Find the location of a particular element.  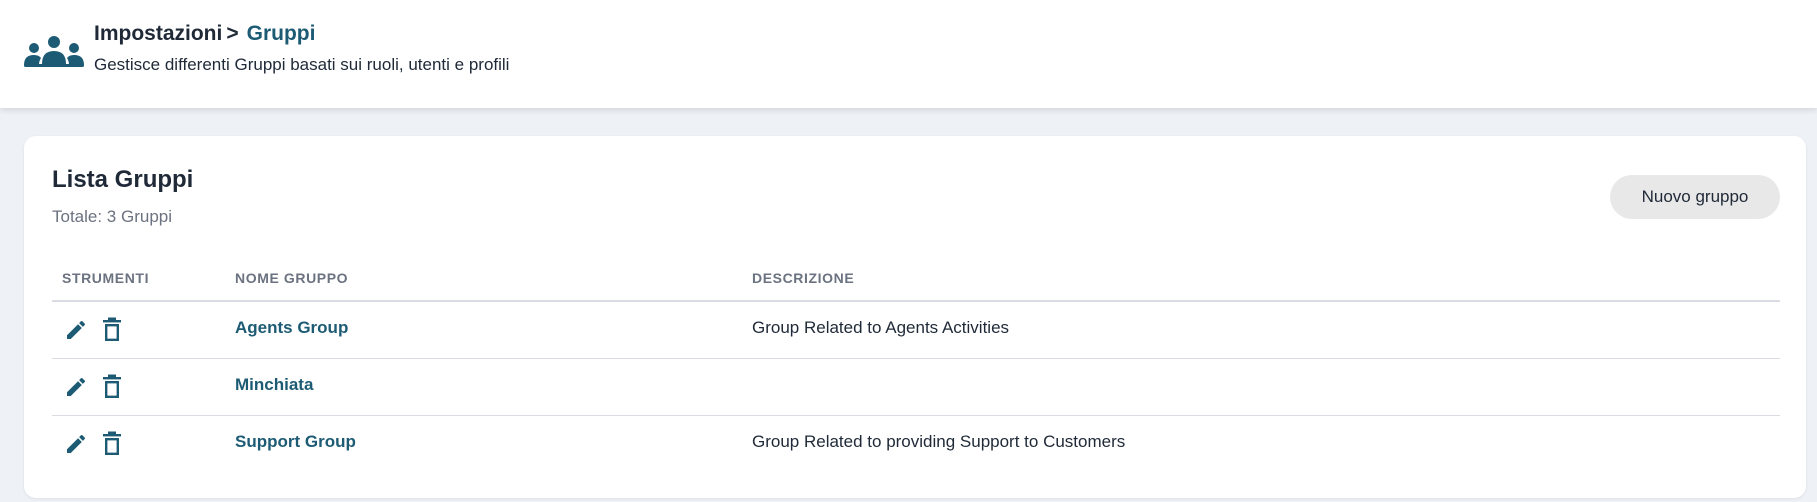

group-name-link: Support Group is located at coordinates (295, 442).